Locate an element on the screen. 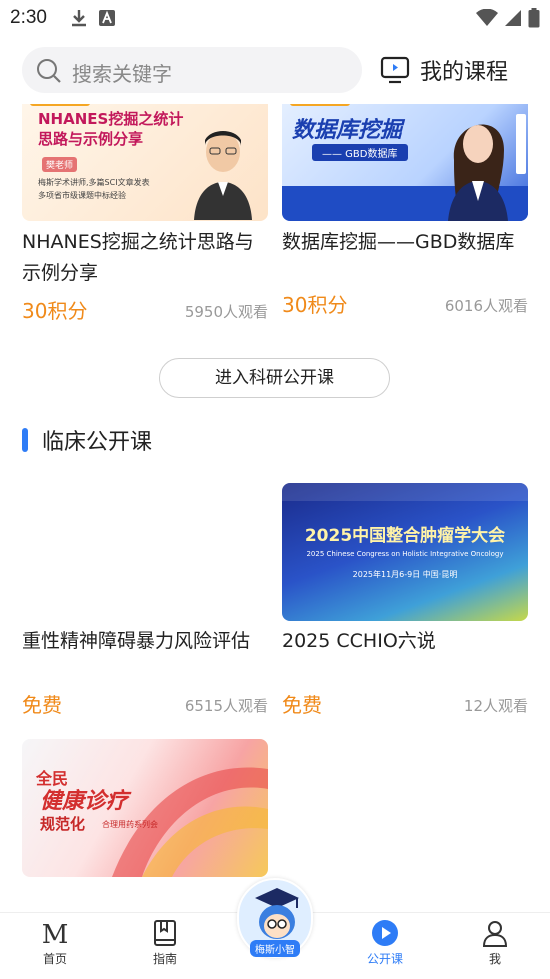 The height and width of the screenshot is (979, 550). course-thumbnail: 数据库挖掘 —— GBD数据库 is located at coordinates (405, 162).